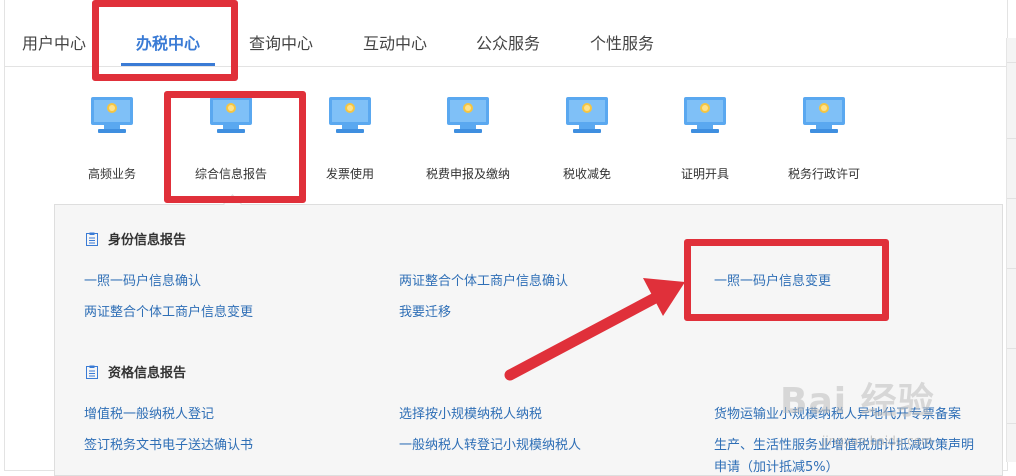 The image size is (1016, 476). Describe the element at coordinates (705, 141) in the screenshot. I see `category-certificate-issue: 证明开具` at that location.